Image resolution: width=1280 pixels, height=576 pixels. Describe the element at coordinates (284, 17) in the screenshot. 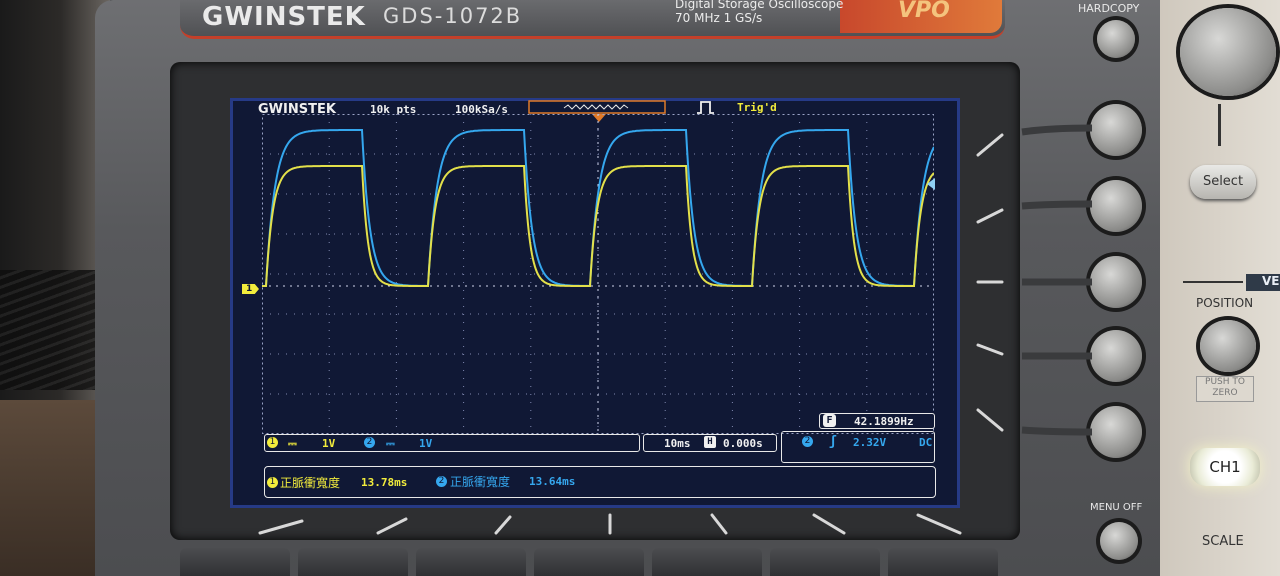

I see `brand-logo: GWINSTEK` at that location.